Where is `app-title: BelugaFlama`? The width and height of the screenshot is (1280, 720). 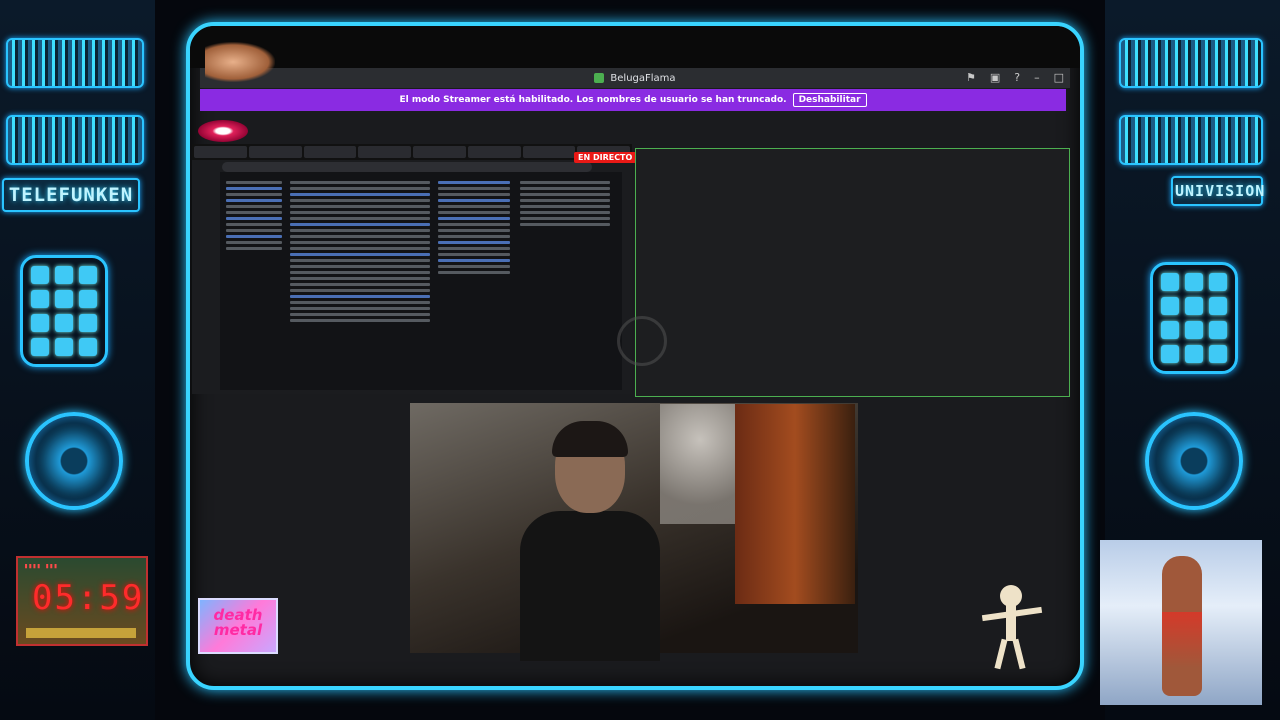 app-title: BelugaFlama is located at coordinates (643, 78).